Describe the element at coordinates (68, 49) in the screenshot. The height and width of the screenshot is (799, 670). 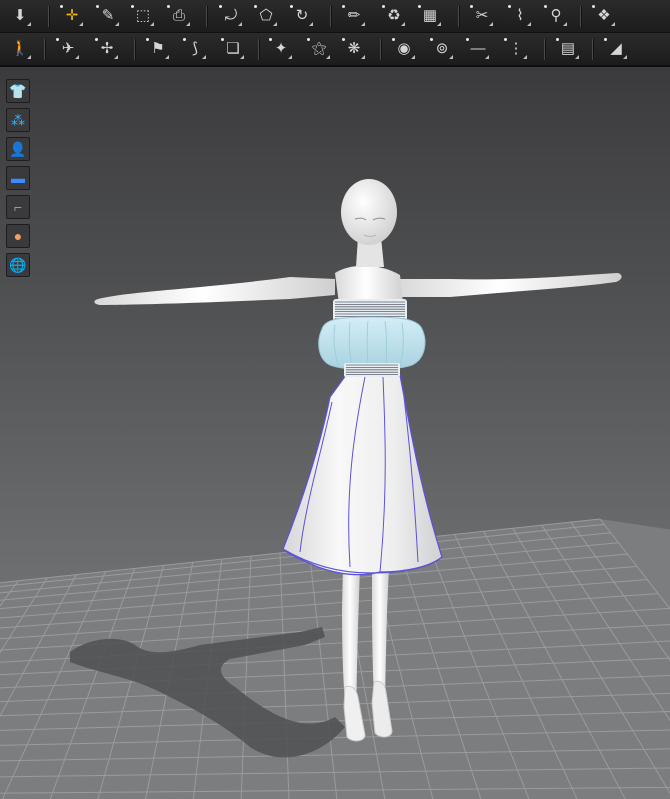
I see `arrangement-icon: ✈` at that location.